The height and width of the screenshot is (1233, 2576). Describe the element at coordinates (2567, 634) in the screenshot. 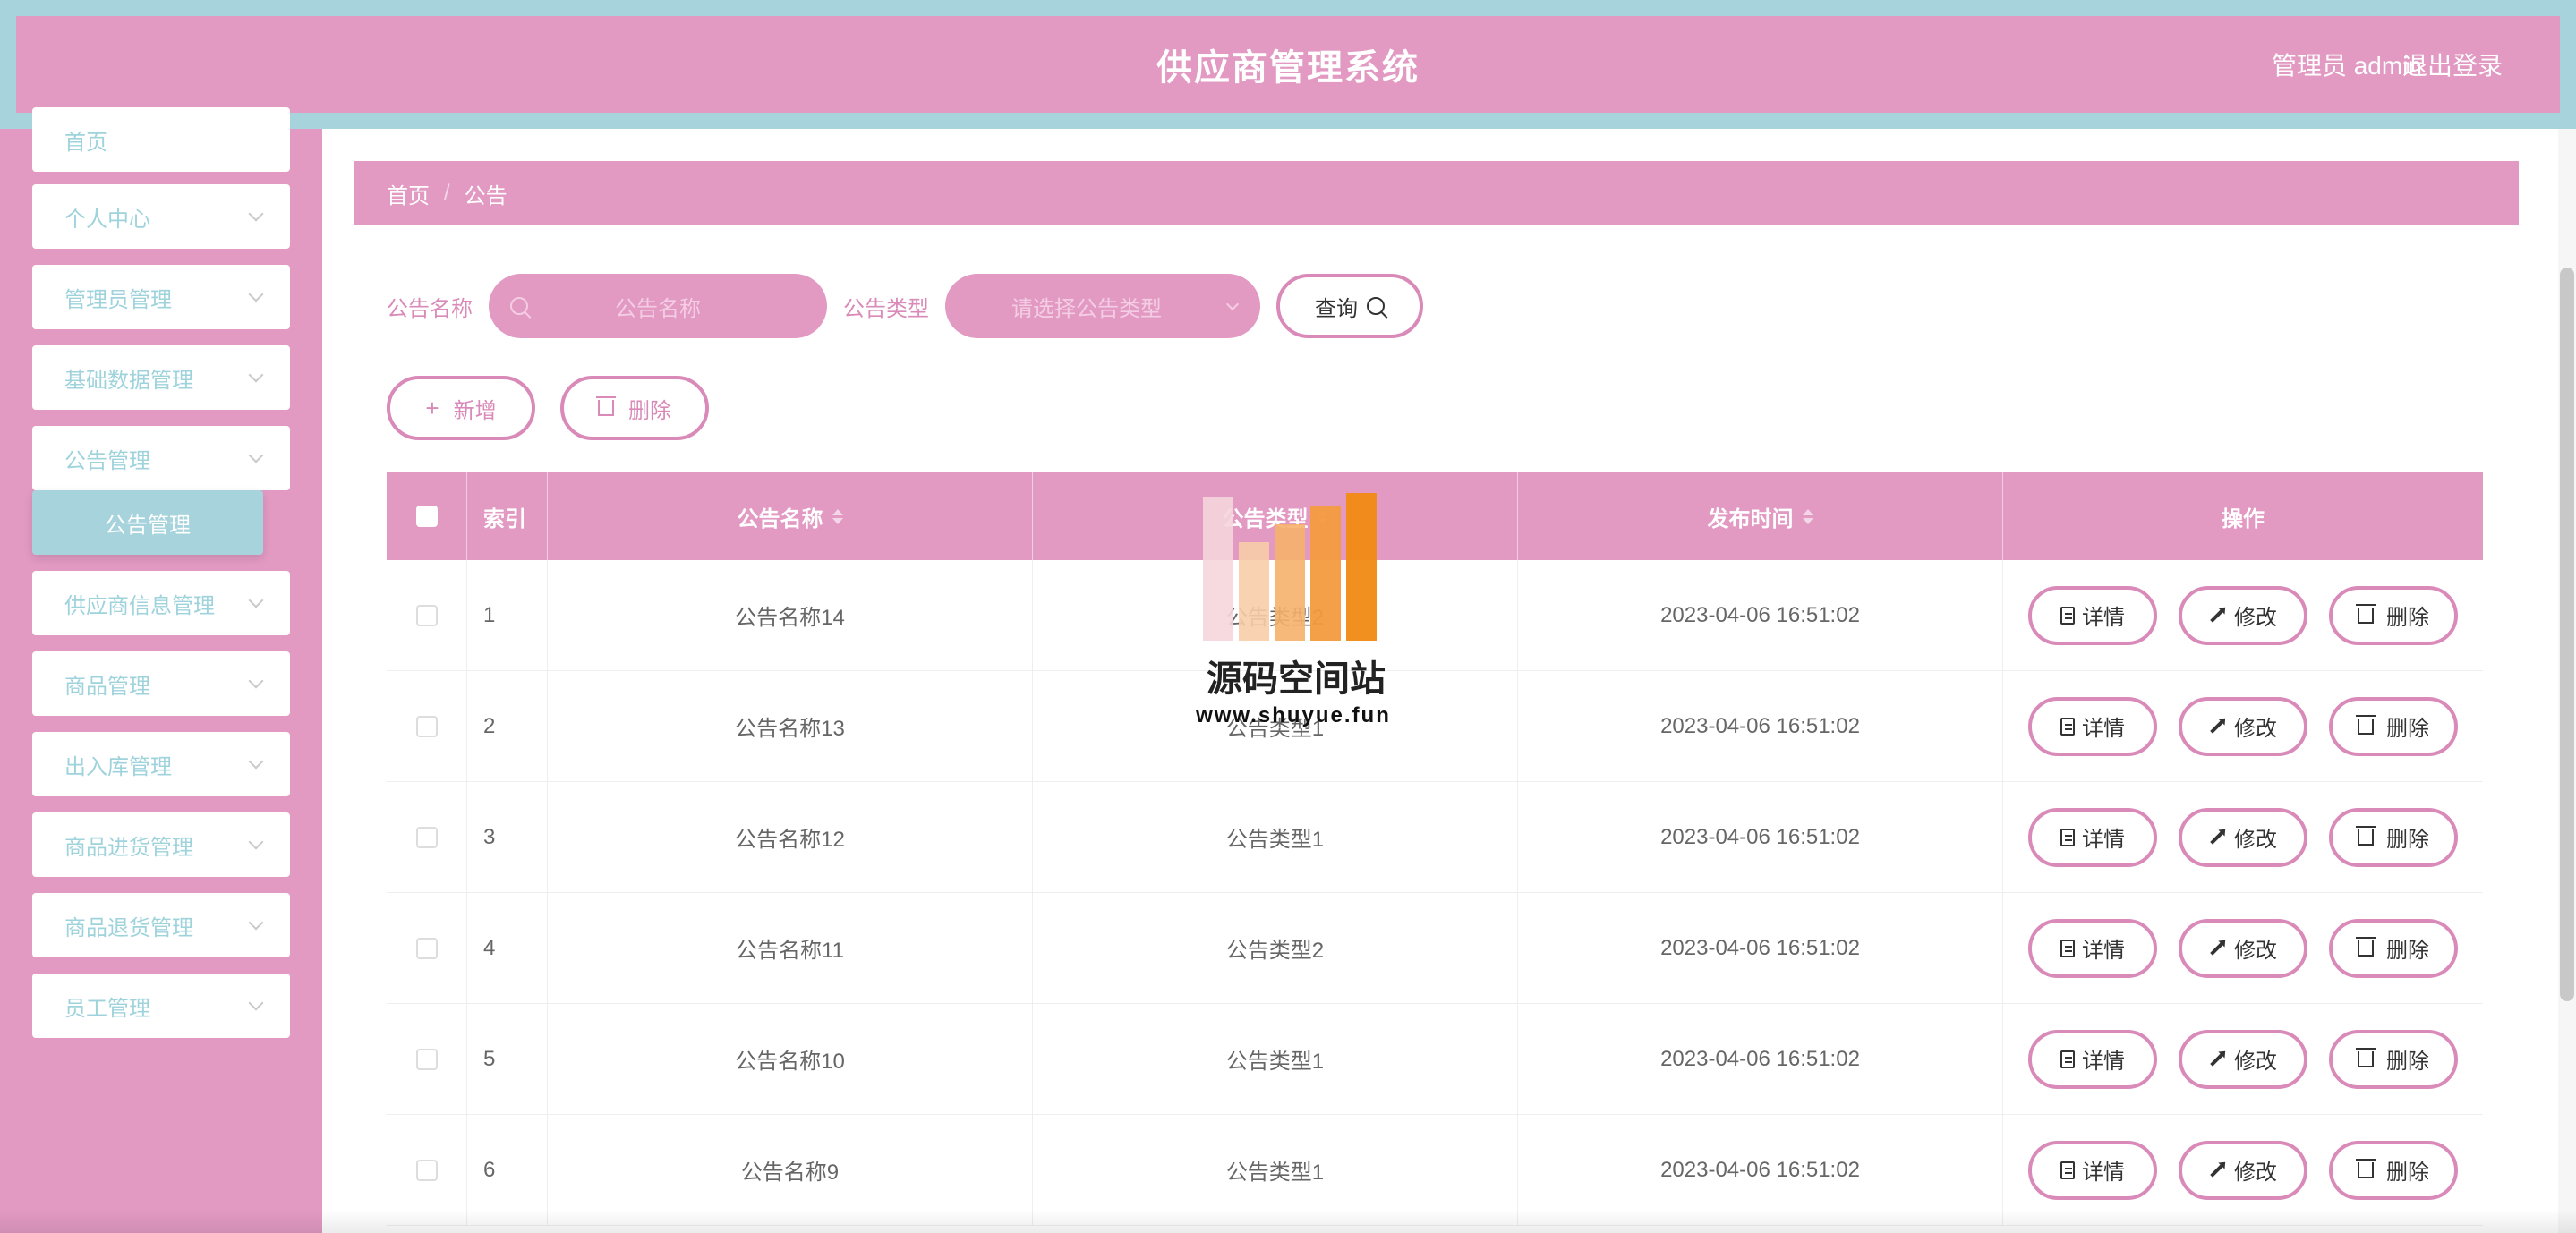

I see `scrollbar-thumb` at that location.